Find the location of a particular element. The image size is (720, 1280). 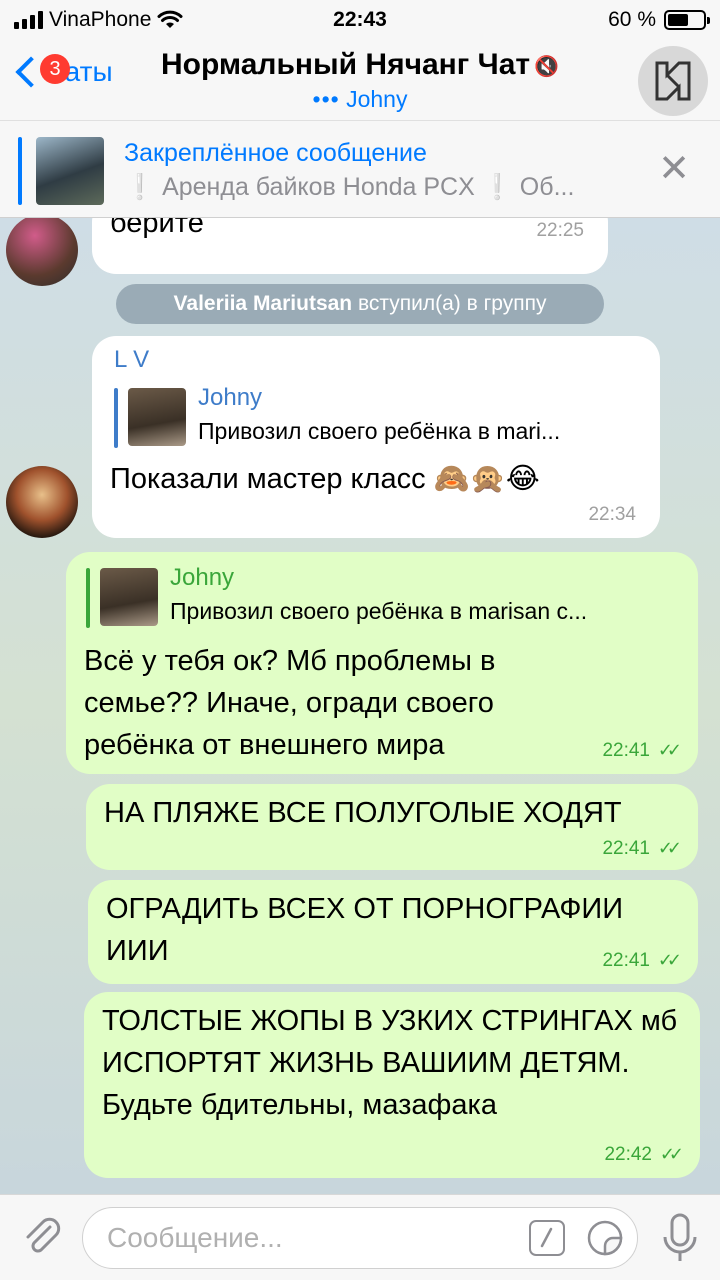

chat-header: Чаты 3 Нормальный Нячанг Чат 🔇 ••• Johny is located at coordinates (360, 80).